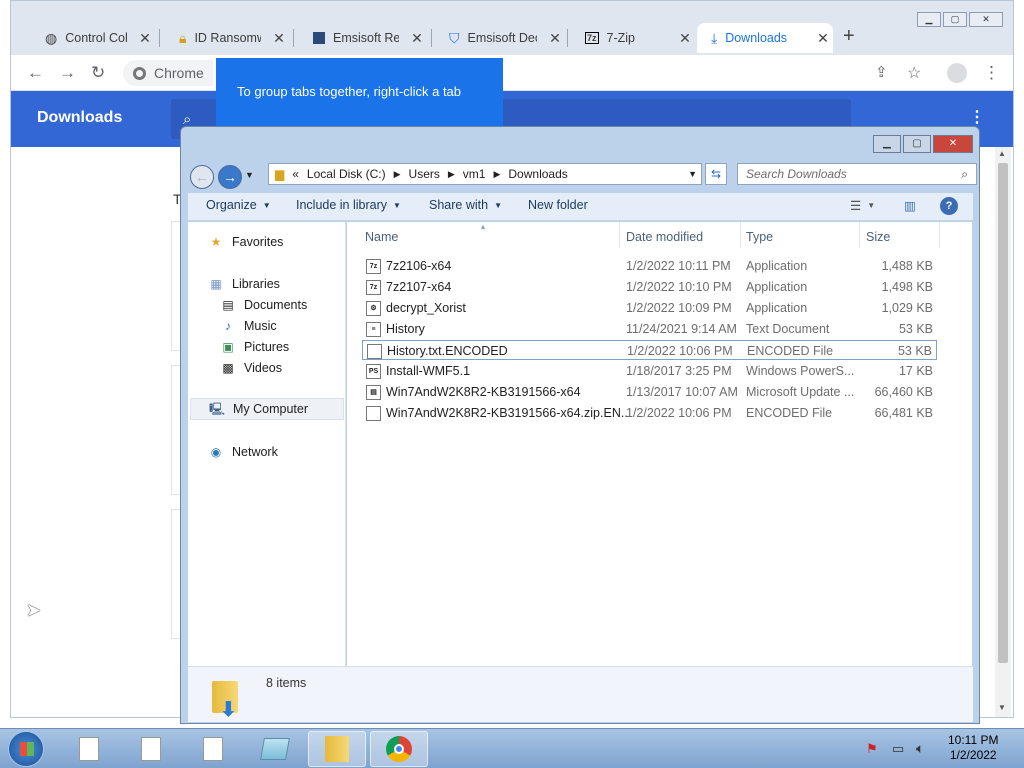  Describe the element at coordinates (765, 38) in the screenshot. I see `tab-downloads: ⤓ Downloads ✕` at that location.